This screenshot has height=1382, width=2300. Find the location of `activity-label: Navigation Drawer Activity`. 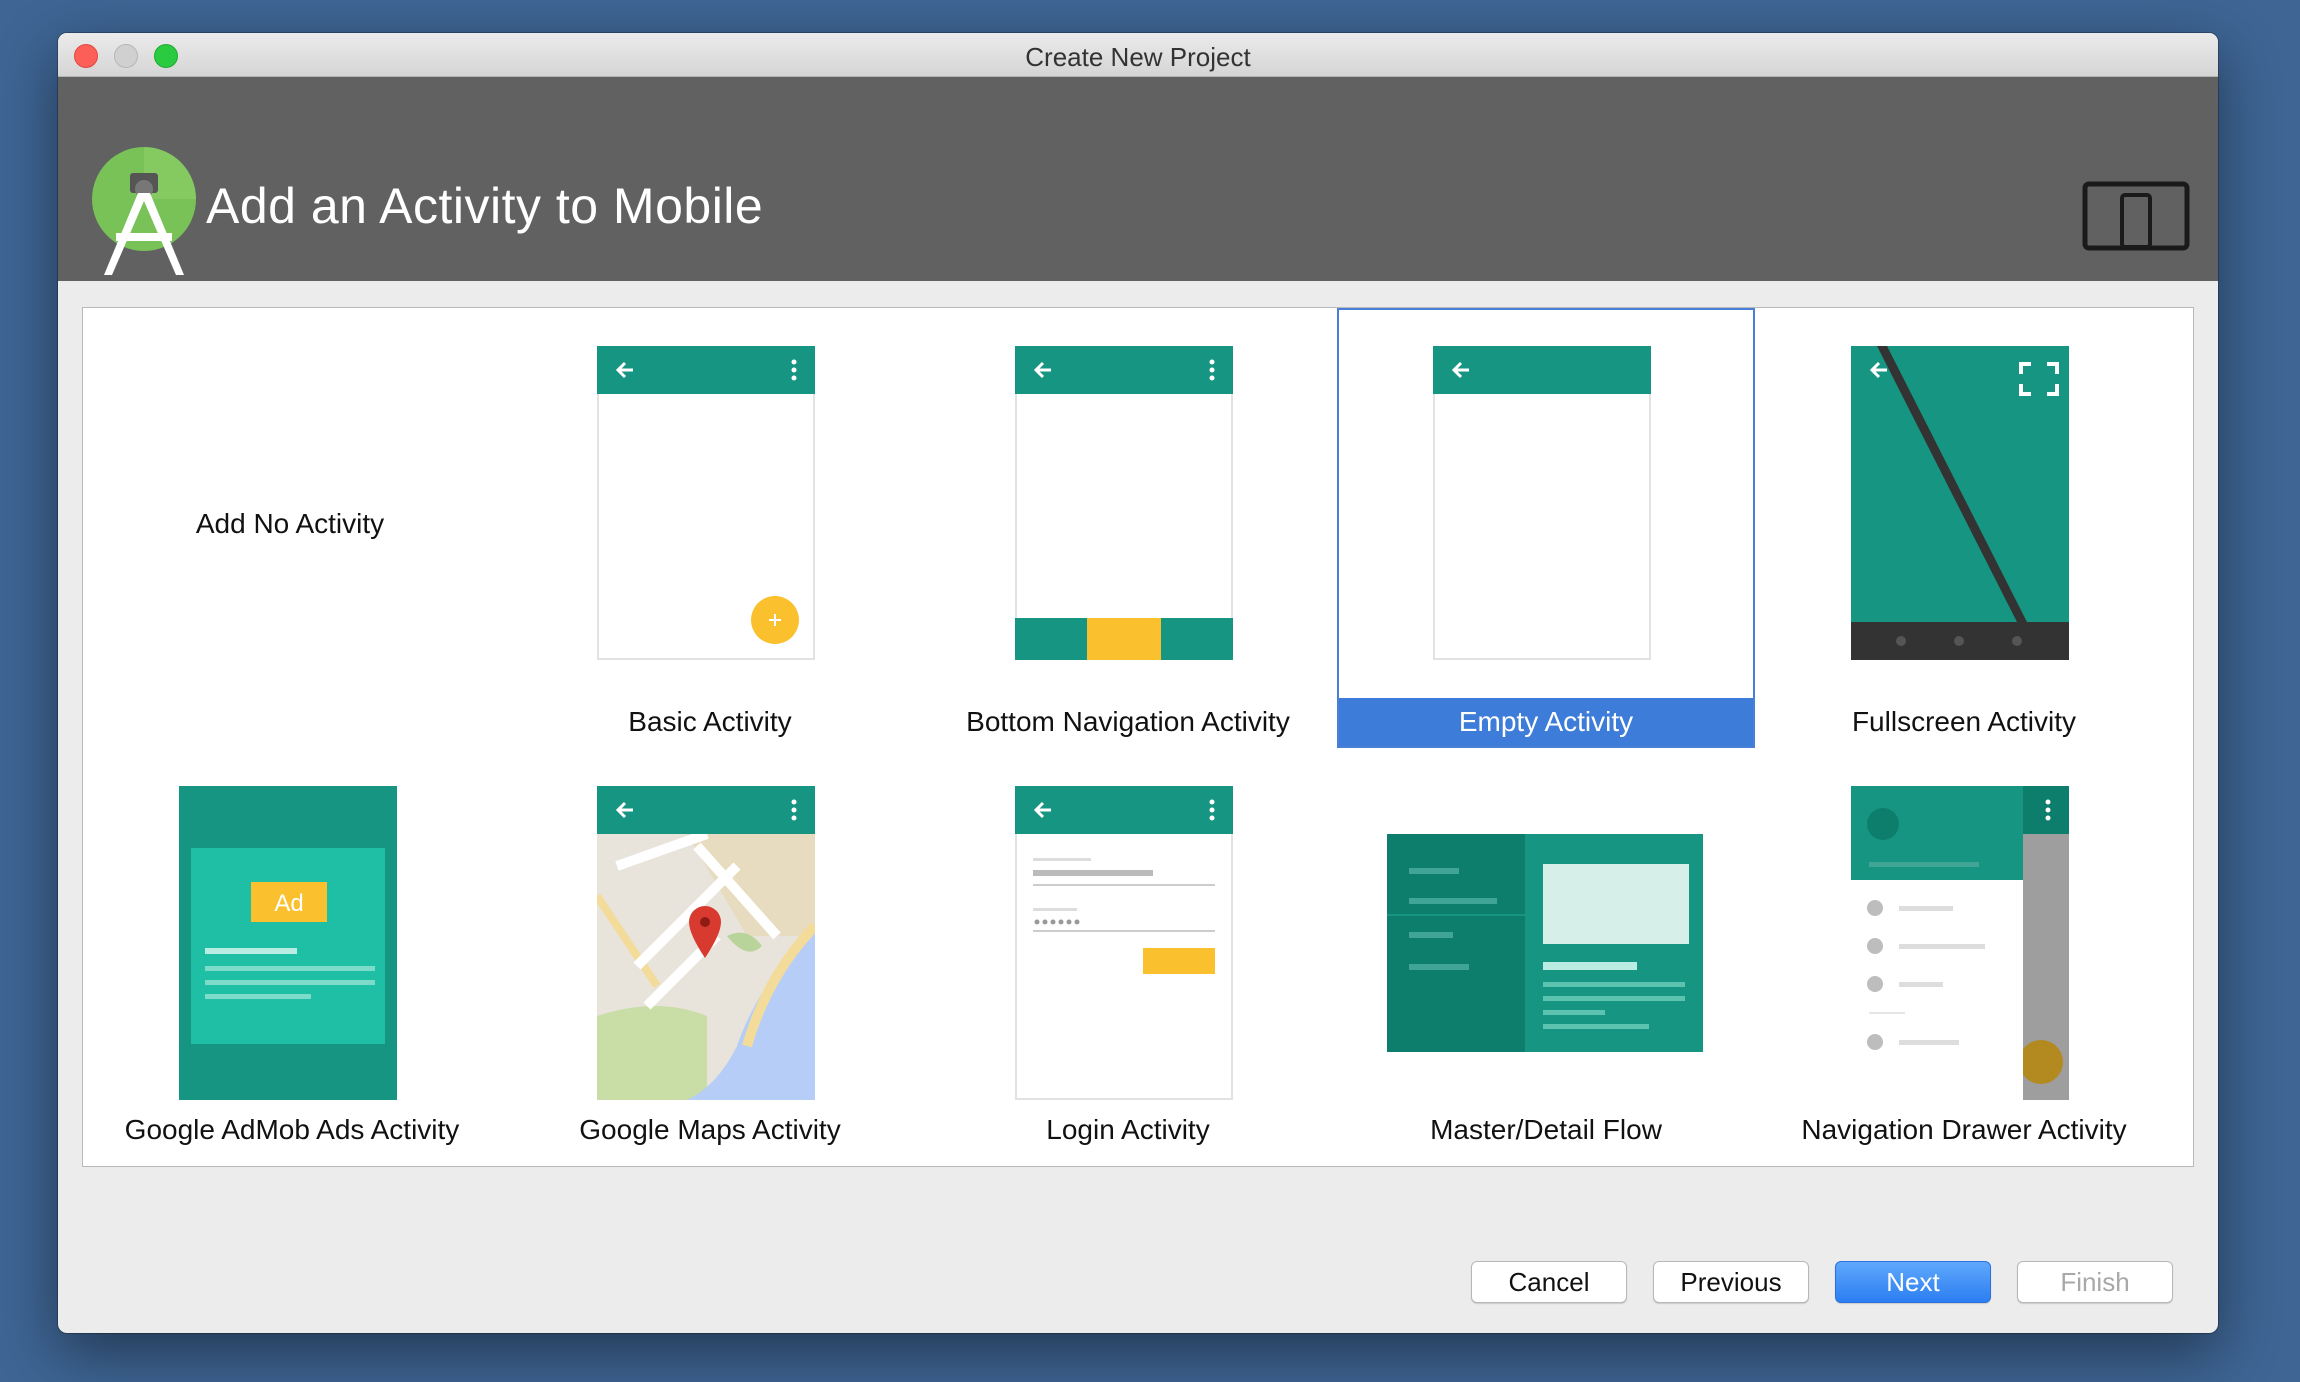

activity-label: Navigation Drawer Activity is located at coordinates (1964, 1129).